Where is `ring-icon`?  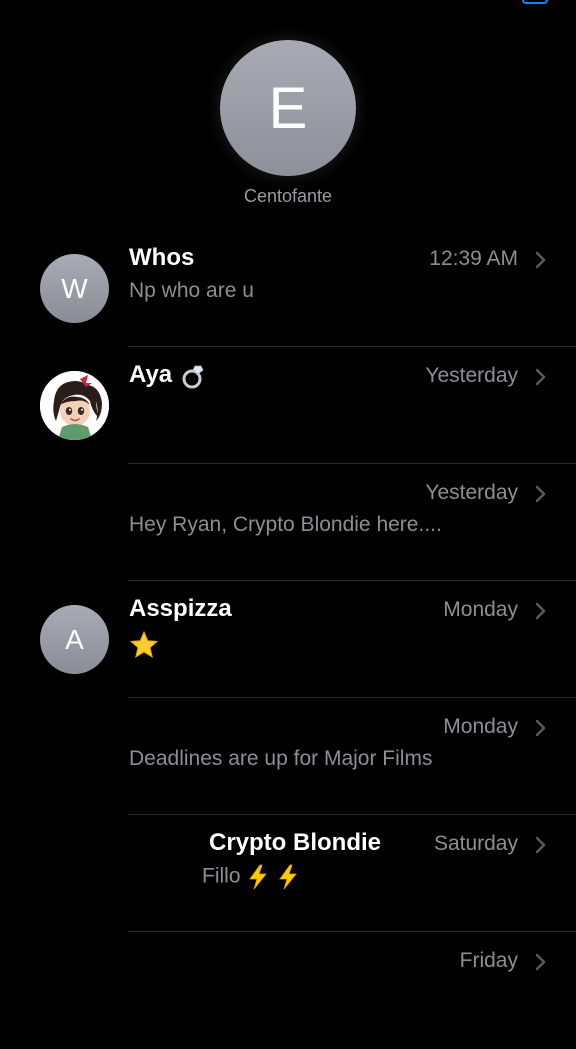
ring-icon is located at coordinates (193, 377).